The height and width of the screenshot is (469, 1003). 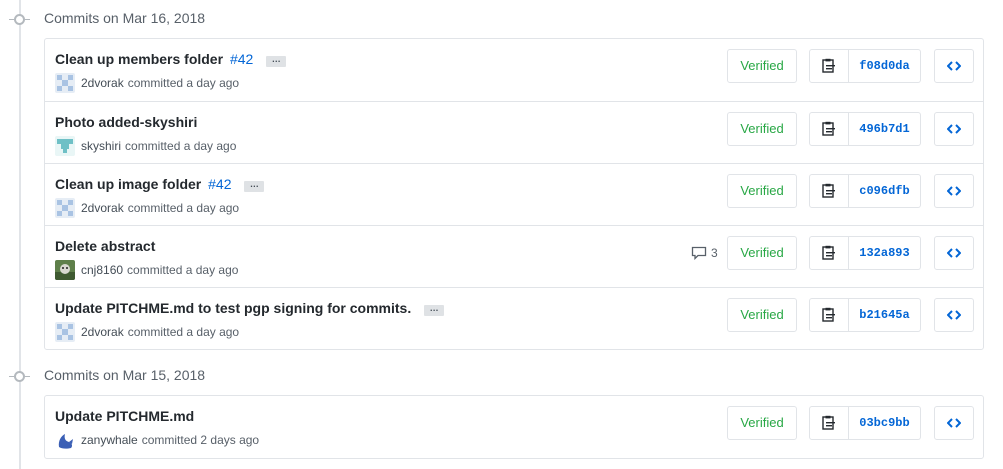 I want to click on author-link: zanywhale, so click(x=109, y=440).